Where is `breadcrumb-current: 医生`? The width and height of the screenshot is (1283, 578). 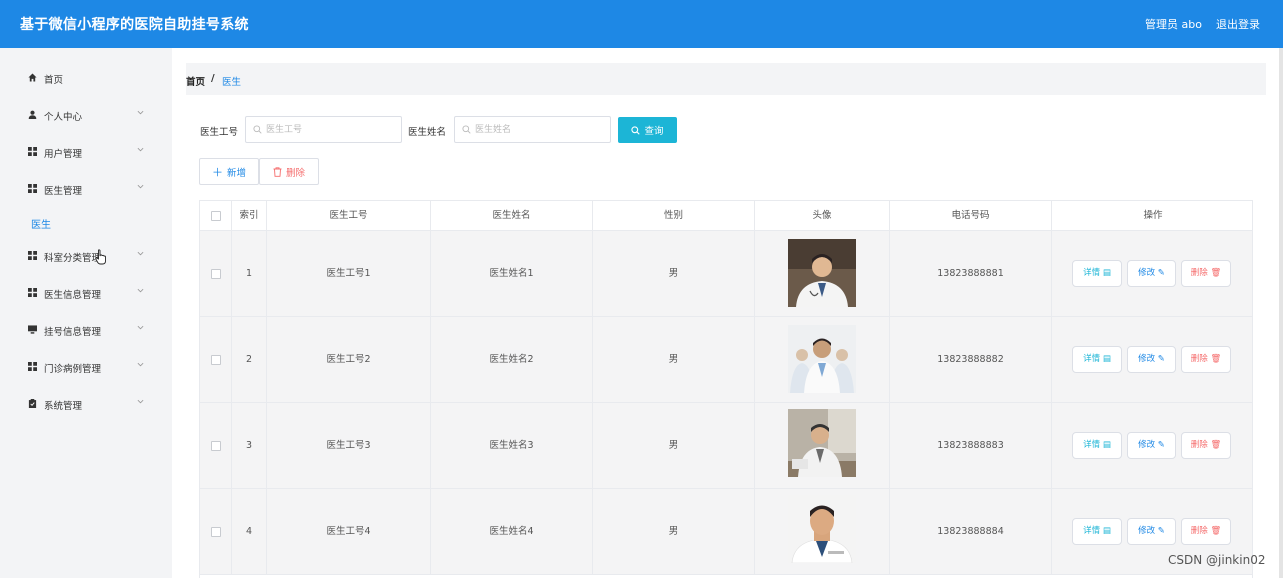 breadcrumb-current: 医生 is located at coordinates (232, 82).